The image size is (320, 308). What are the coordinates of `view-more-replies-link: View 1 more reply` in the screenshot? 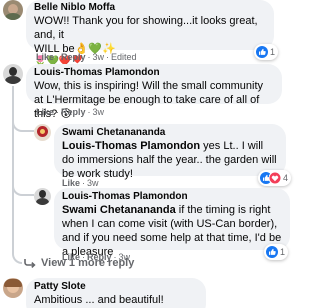 It's located at (79, 263).